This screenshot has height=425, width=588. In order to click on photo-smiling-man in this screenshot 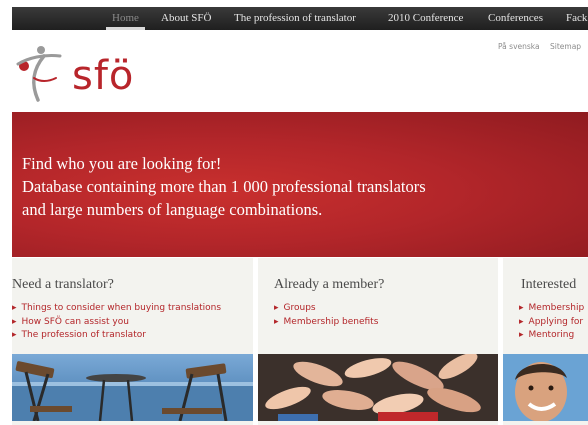, I will do `click(545, 387)`.